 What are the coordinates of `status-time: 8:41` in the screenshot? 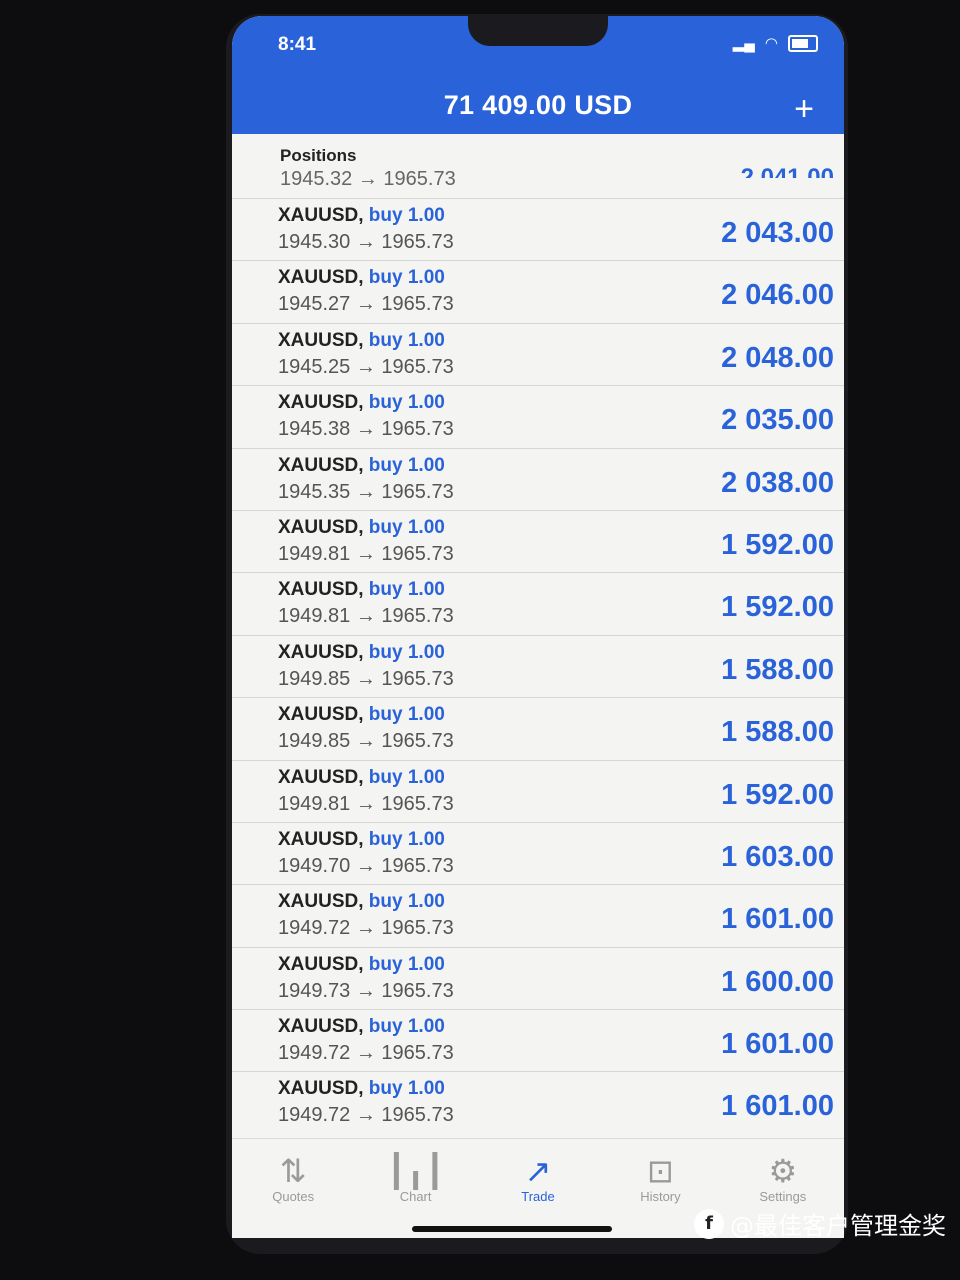 It's located at (297, 44).